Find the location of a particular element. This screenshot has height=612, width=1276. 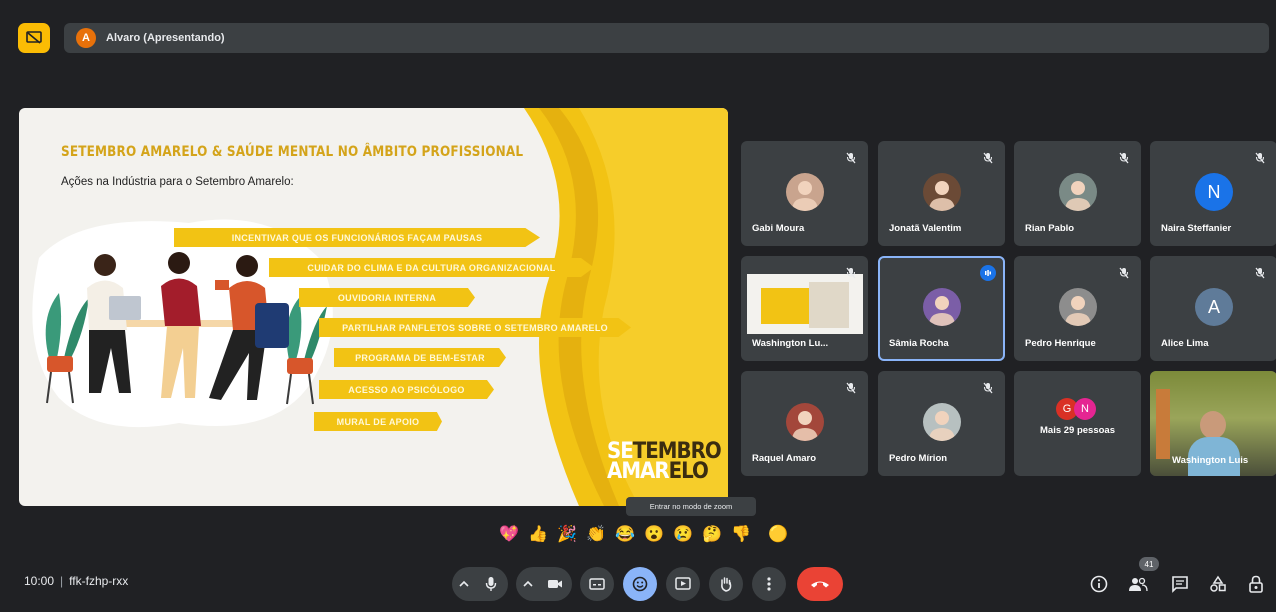

participant-tile: Pedro Mírion is located at coordinates (941, 423).